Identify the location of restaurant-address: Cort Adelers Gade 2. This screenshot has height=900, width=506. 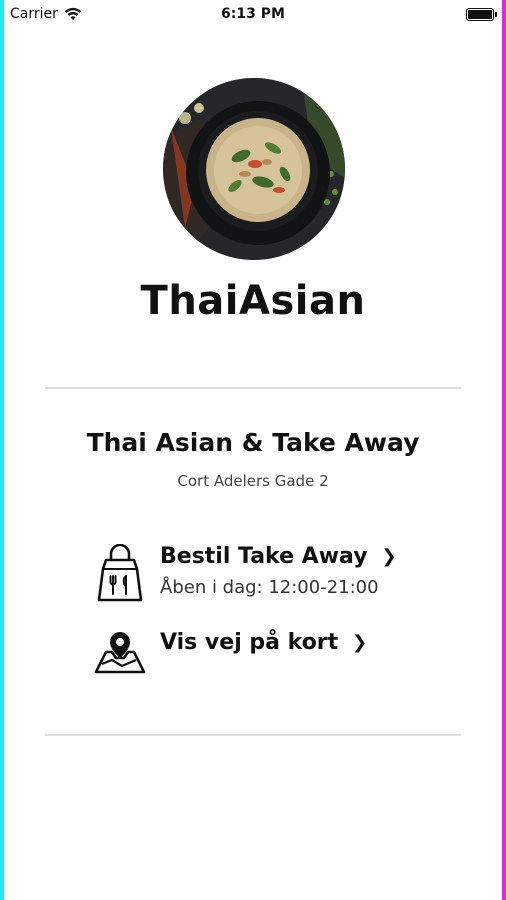
(253, 481).